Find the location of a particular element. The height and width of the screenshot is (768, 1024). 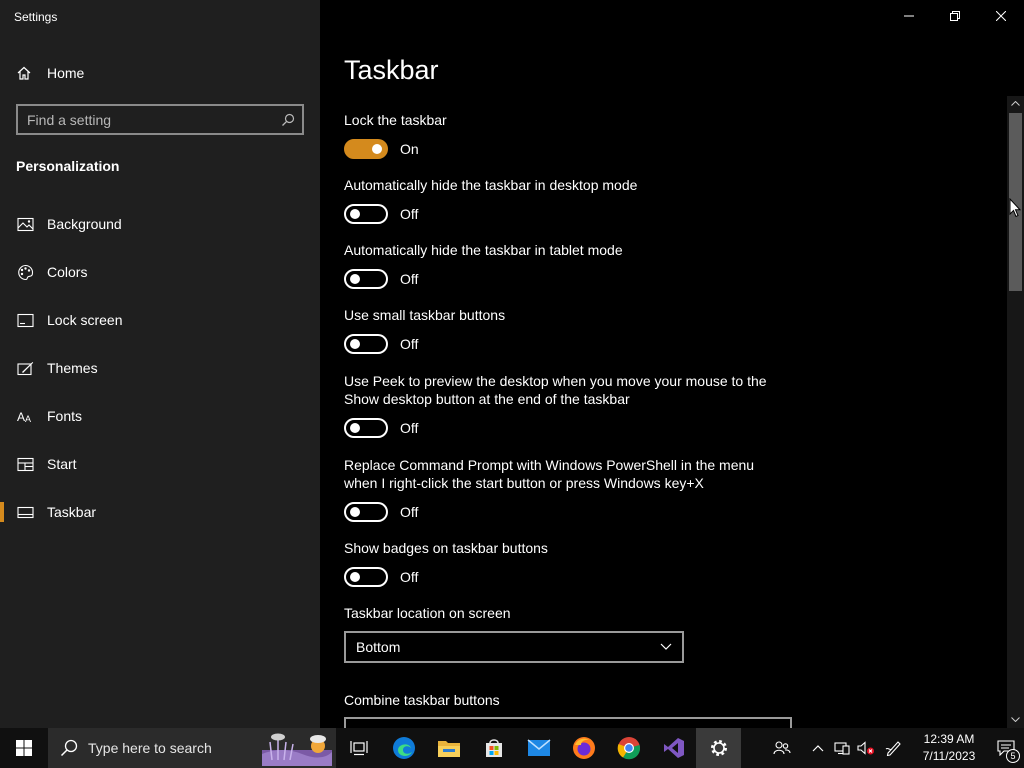

taskbar-pinned-apps is located at coordinates (538, 748).